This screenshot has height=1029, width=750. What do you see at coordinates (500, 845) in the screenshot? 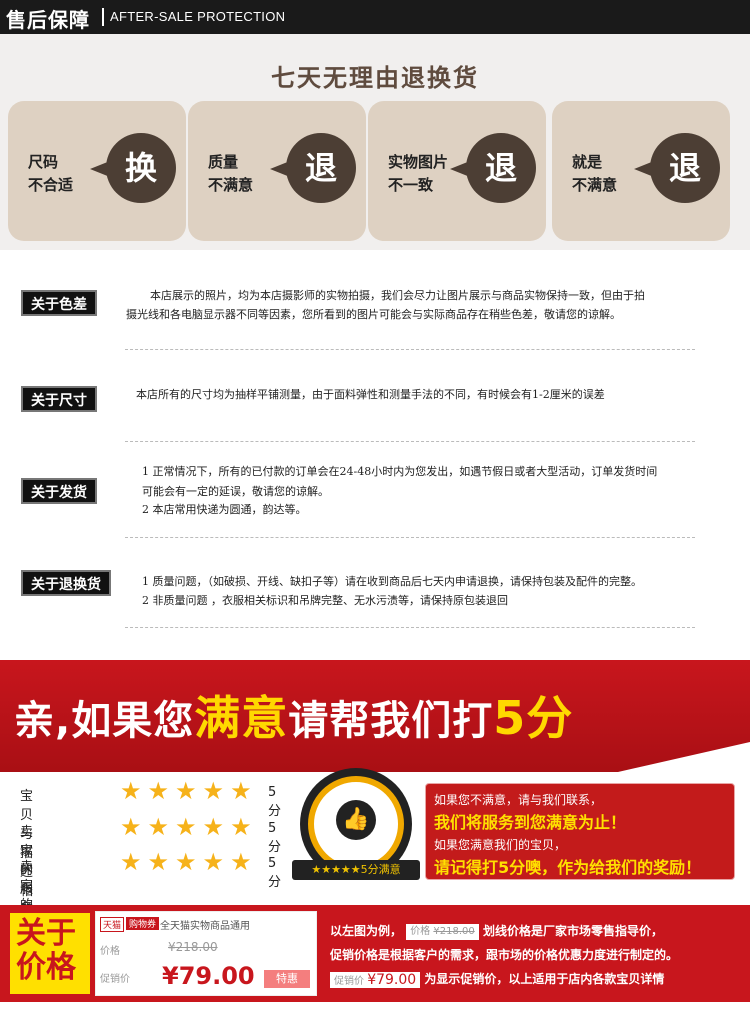
I see `message-line3: 如果您满意我们的宝贝，` at bounding box center [500, 845].